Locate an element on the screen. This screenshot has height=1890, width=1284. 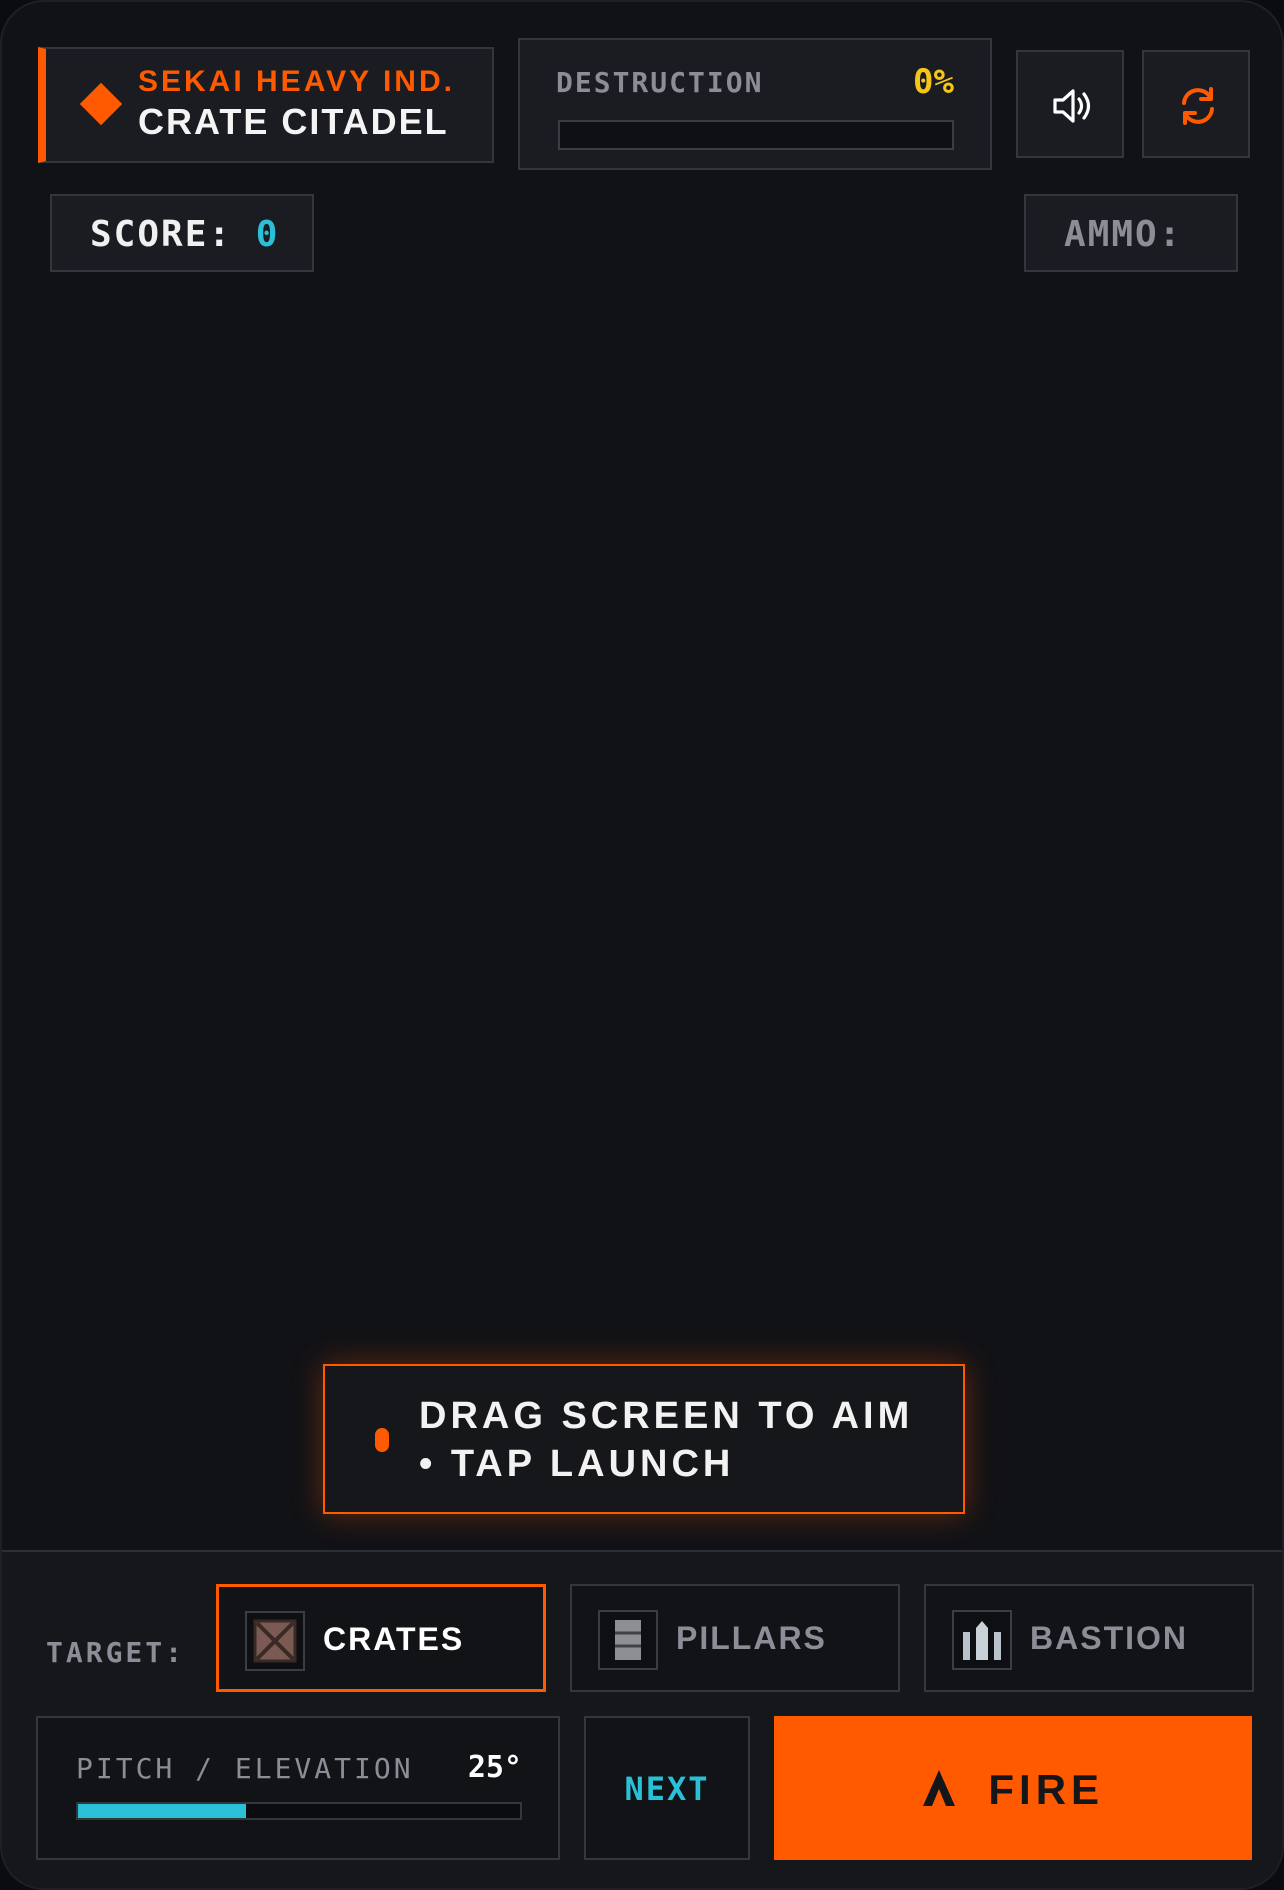
pitch-value: 25° is located at coordinates (494, 1767).